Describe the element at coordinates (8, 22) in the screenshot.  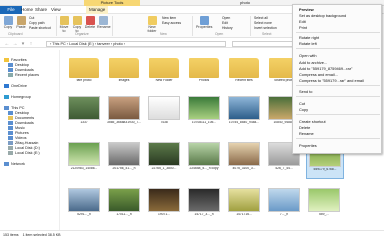
I see `copy-button: Copy` at that location.